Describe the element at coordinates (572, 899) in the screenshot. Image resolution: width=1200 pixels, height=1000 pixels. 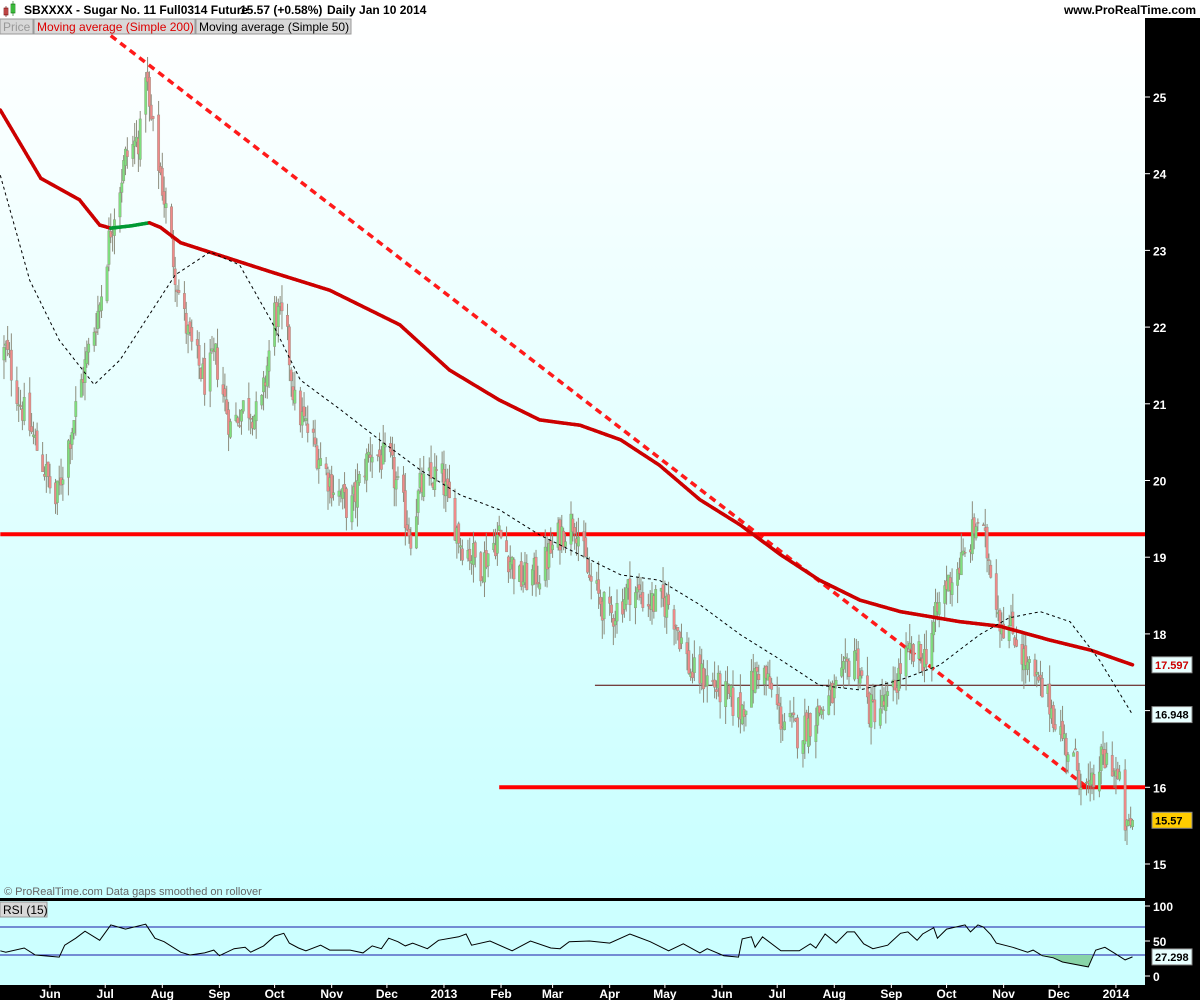
I see `panel-divider` at that location.